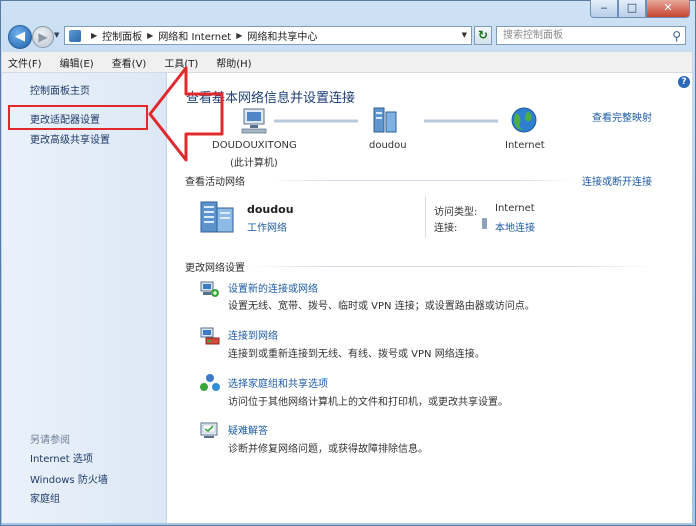 The height and width of the screenshot is (526, 696). I want to click on menu-bar: 文件(F) 编辑(E) 查看(V) 工具(T) 帮助(H), so click(347, 62).